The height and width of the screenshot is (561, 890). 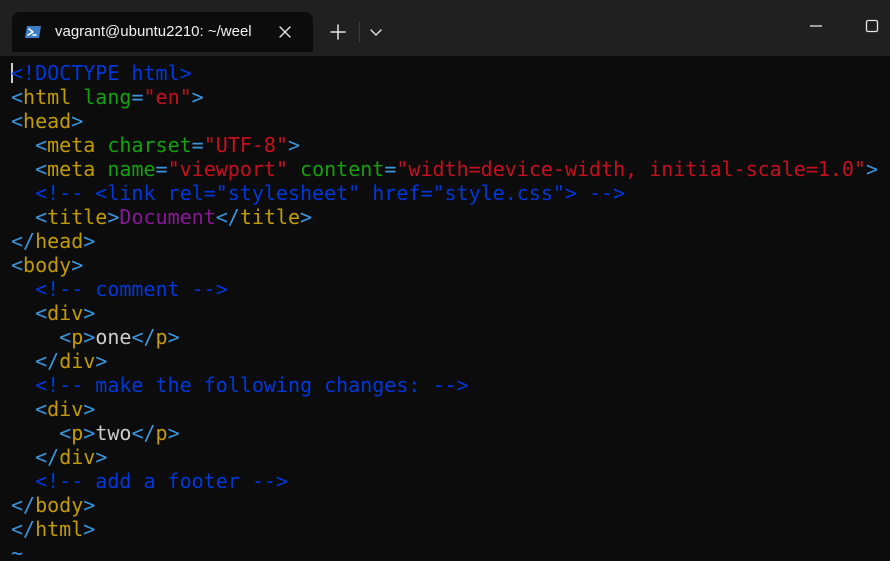 I want to click on code-line: ~, so click(x=17, y=551).